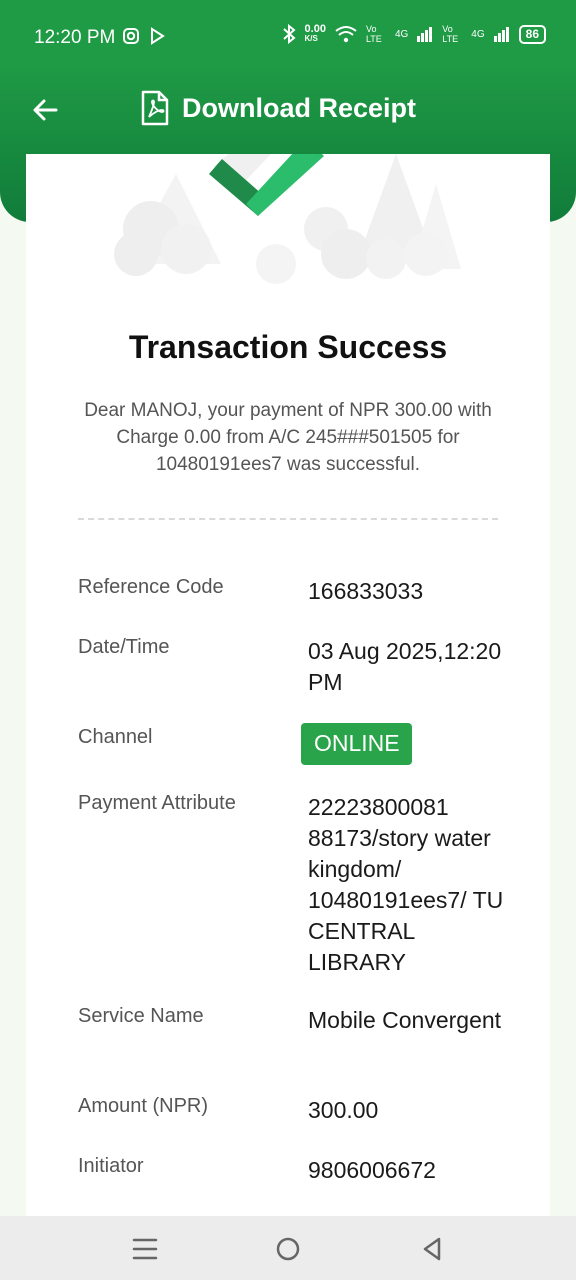 The image size is (576, 1280). What do you see at coordinates (158, 36) in the screenshot?
I see `play-icon` at bounding box center [158, 36].